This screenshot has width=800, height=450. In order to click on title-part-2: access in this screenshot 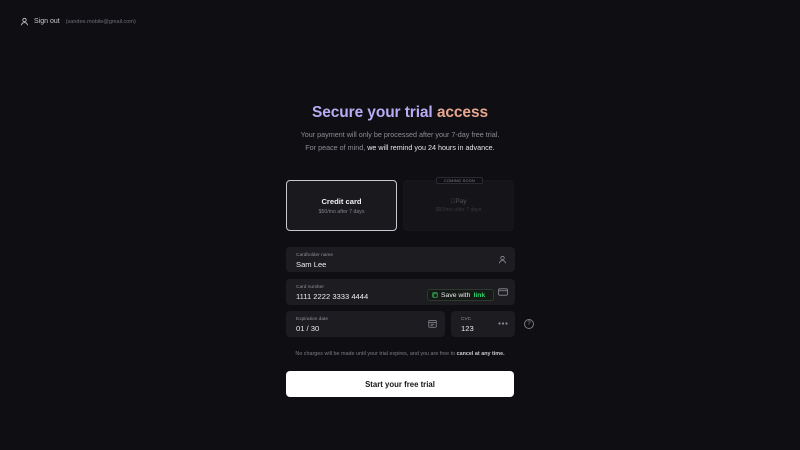, I will do `click(462, 112)`.